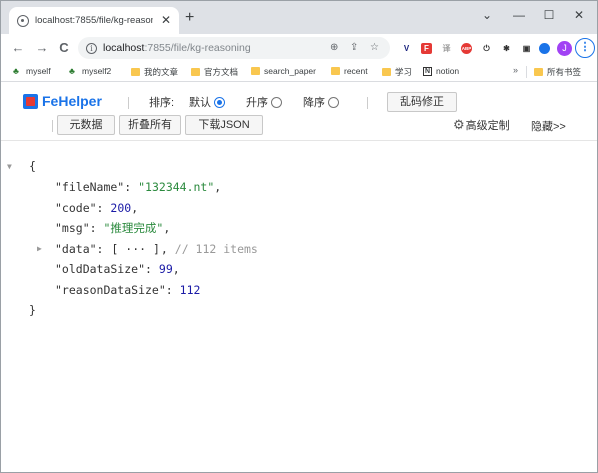  I want to click on json-open-brace: {, so click(32, 166).